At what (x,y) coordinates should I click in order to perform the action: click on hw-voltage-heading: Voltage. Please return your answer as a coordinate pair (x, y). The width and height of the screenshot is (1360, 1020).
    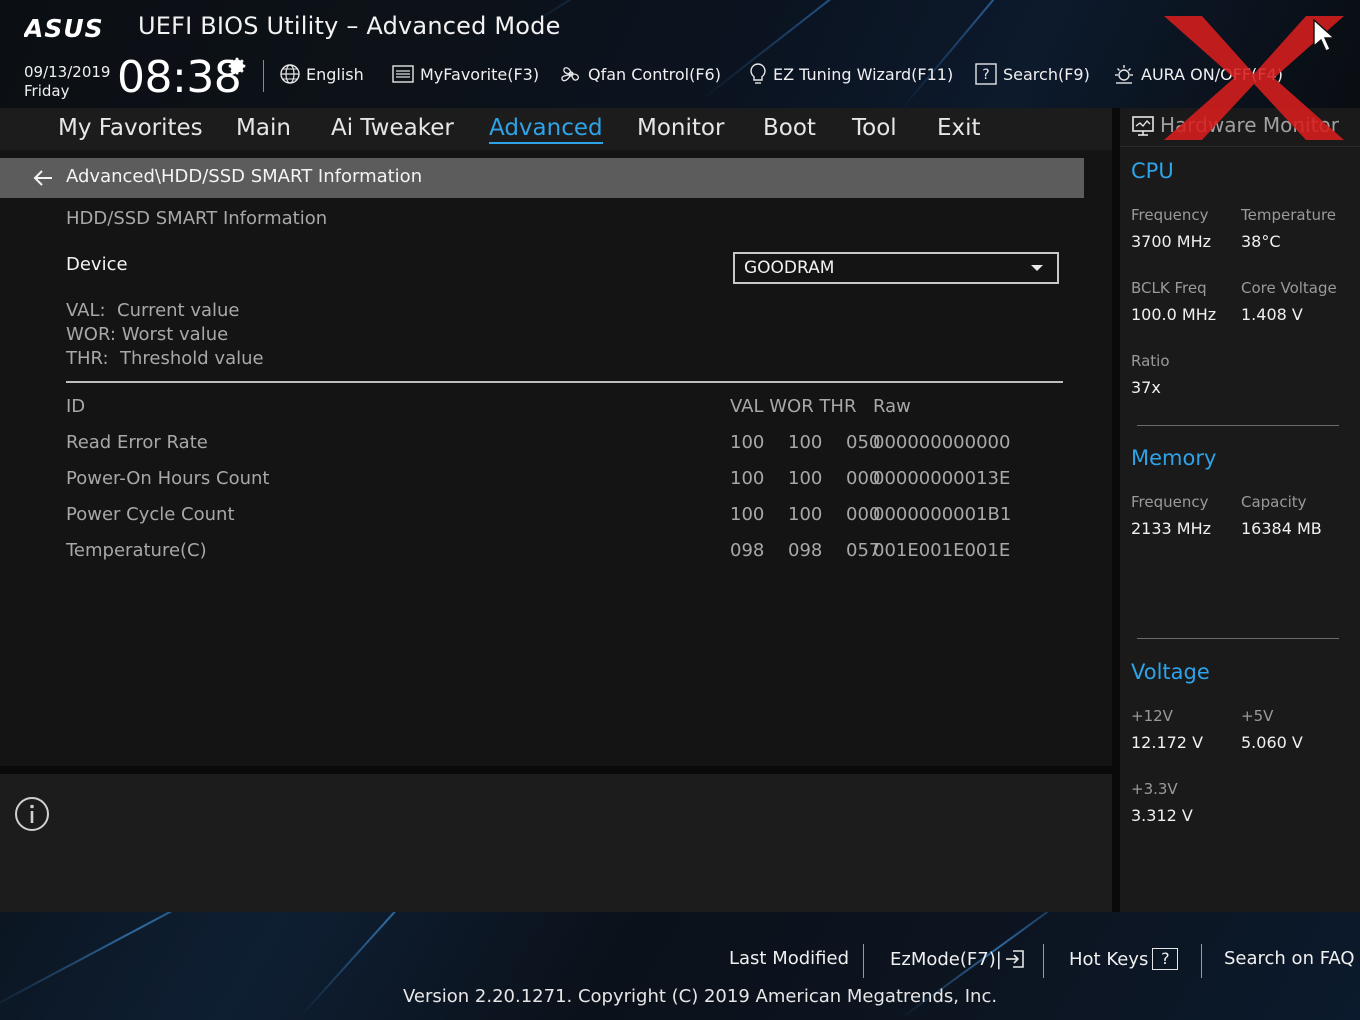
    Looking at the image, I should click on (1170, 672).